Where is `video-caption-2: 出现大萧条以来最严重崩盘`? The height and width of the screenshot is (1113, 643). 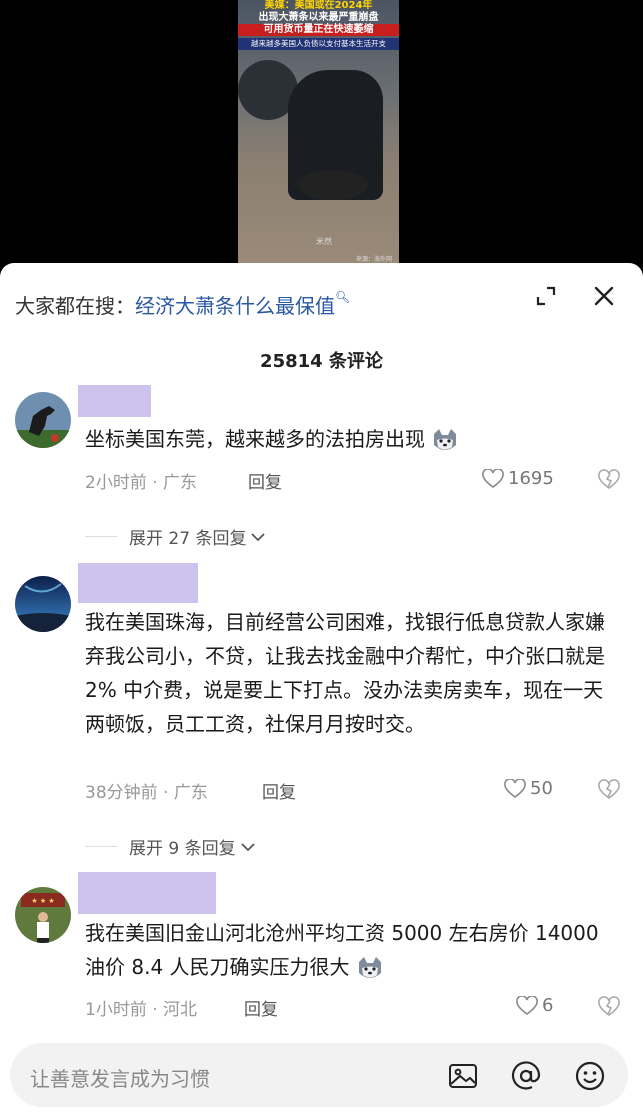 video-caption-2: 出现大萧条以来最严重崩盘 is located at coordinates (318, 17).